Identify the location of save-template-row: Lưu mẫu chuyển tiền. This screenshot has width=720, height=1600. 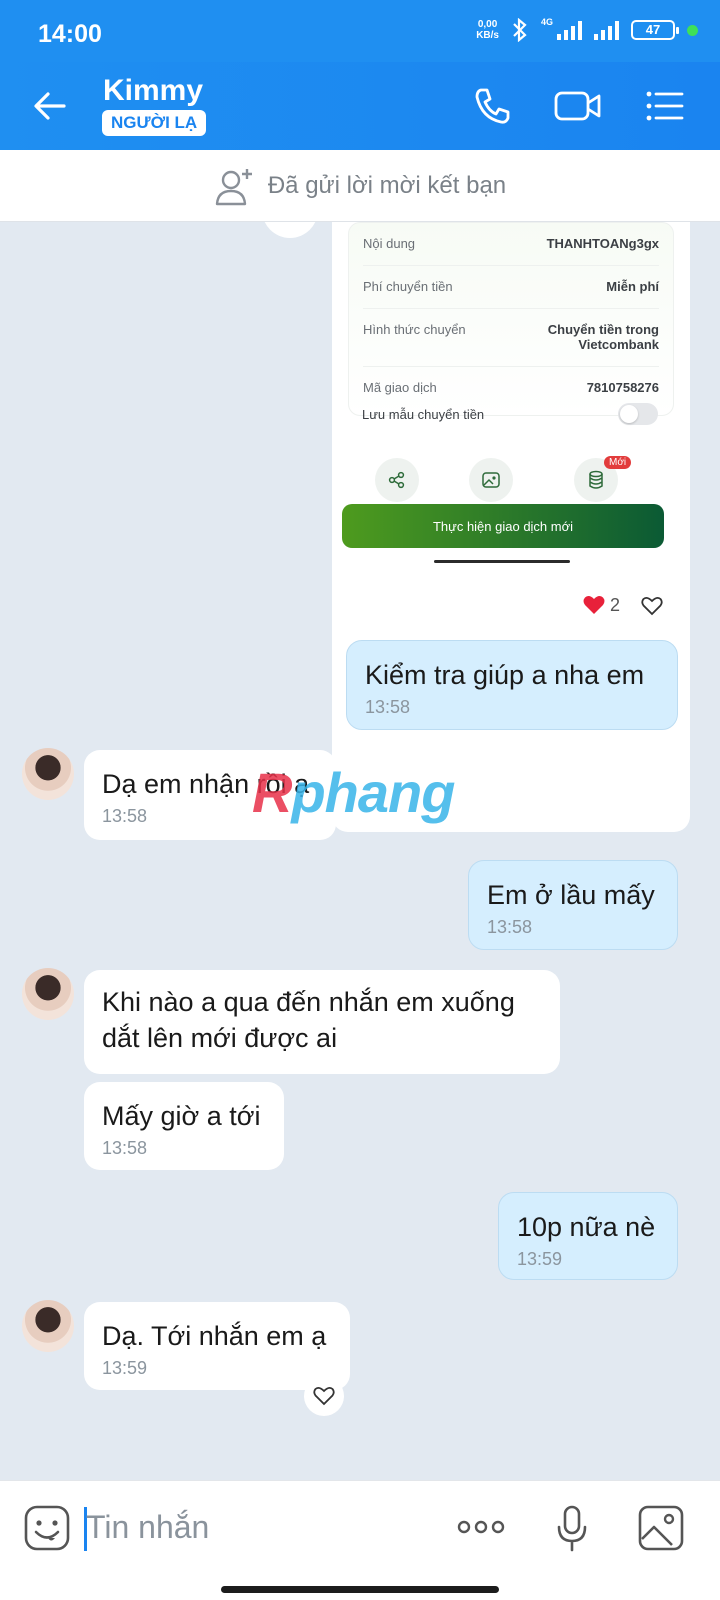
(510, 414).